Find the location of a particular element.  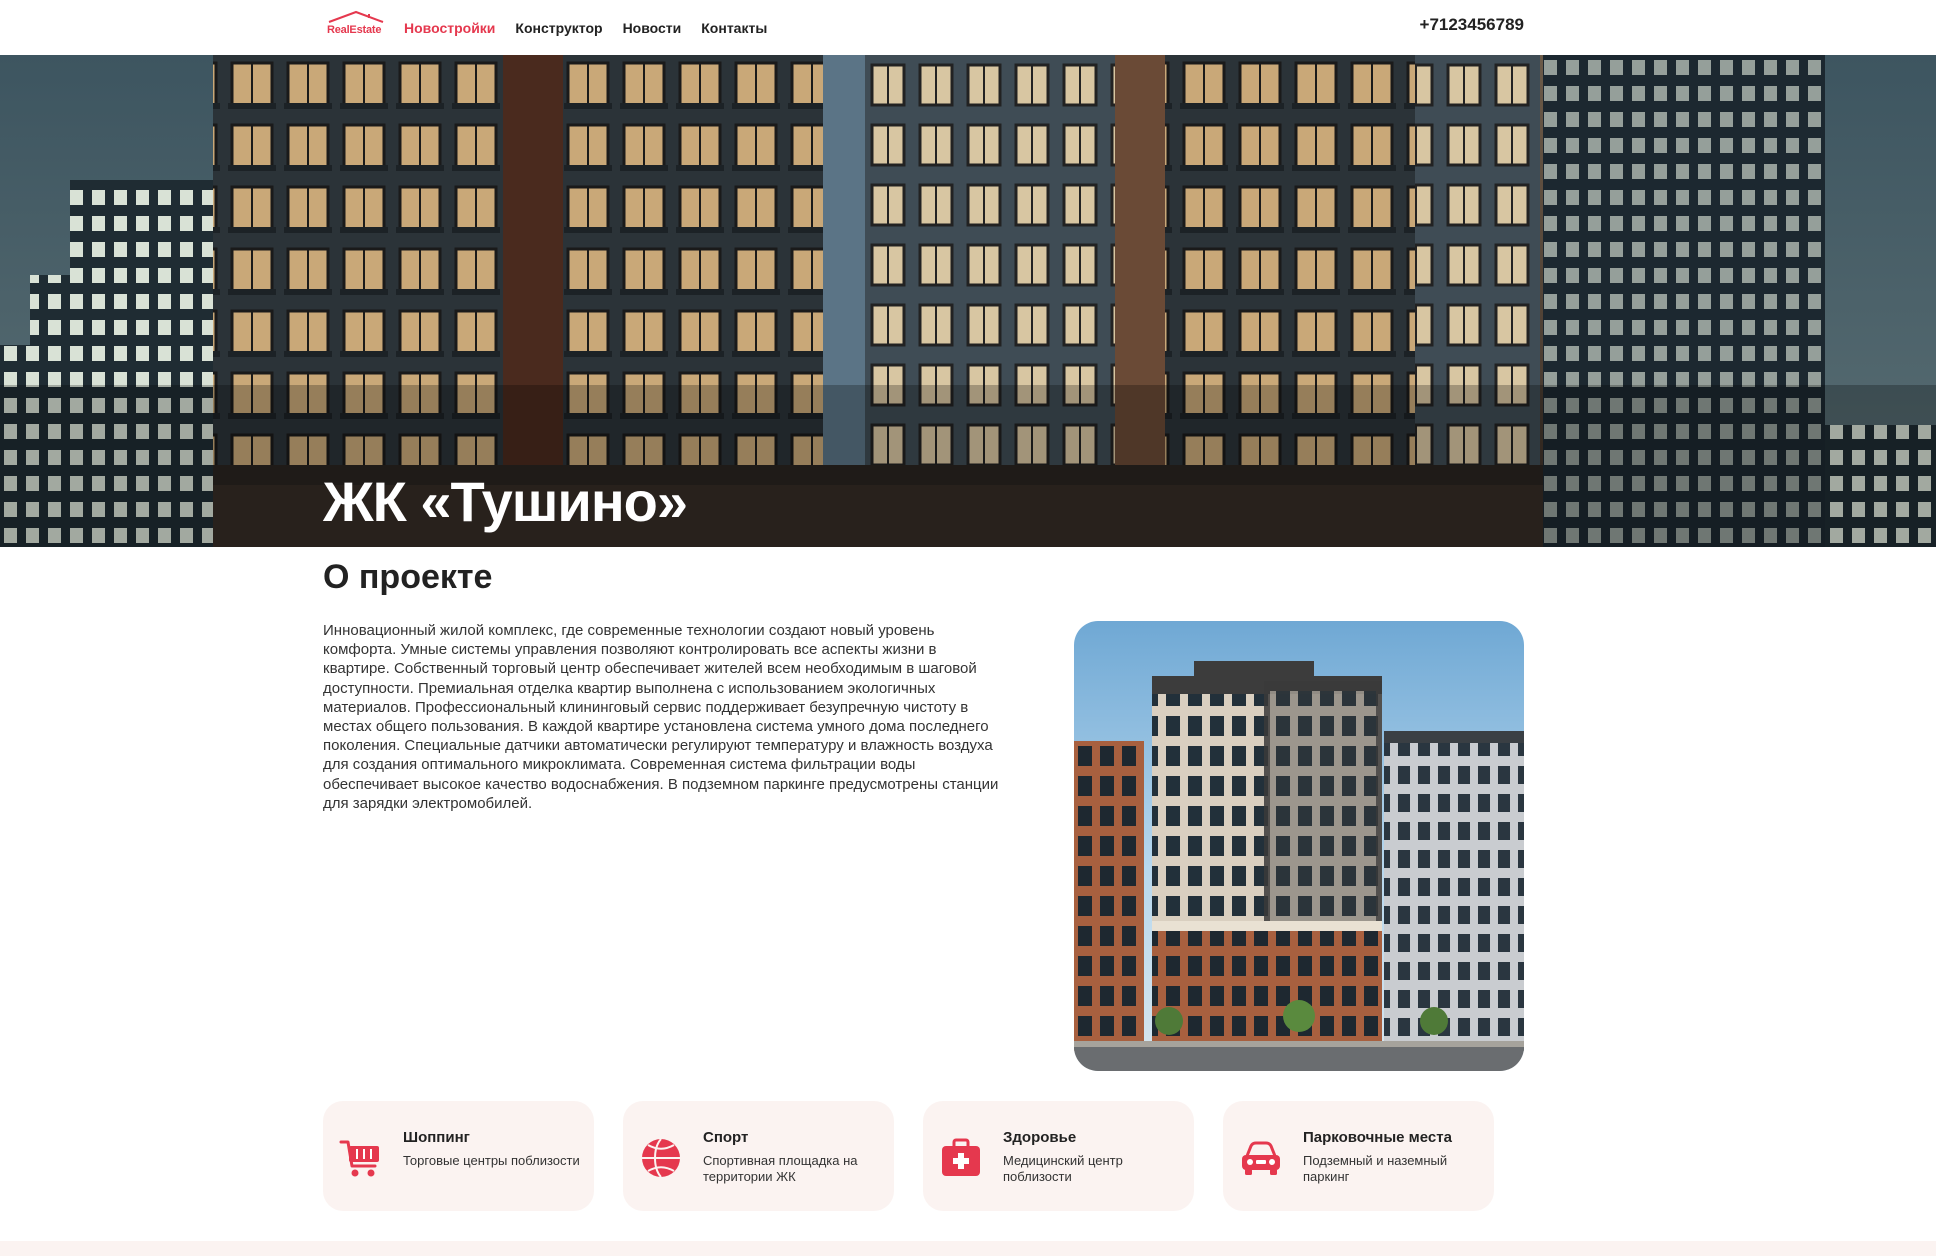

shopping-cart-icon is located at coordinates (359, 1158).